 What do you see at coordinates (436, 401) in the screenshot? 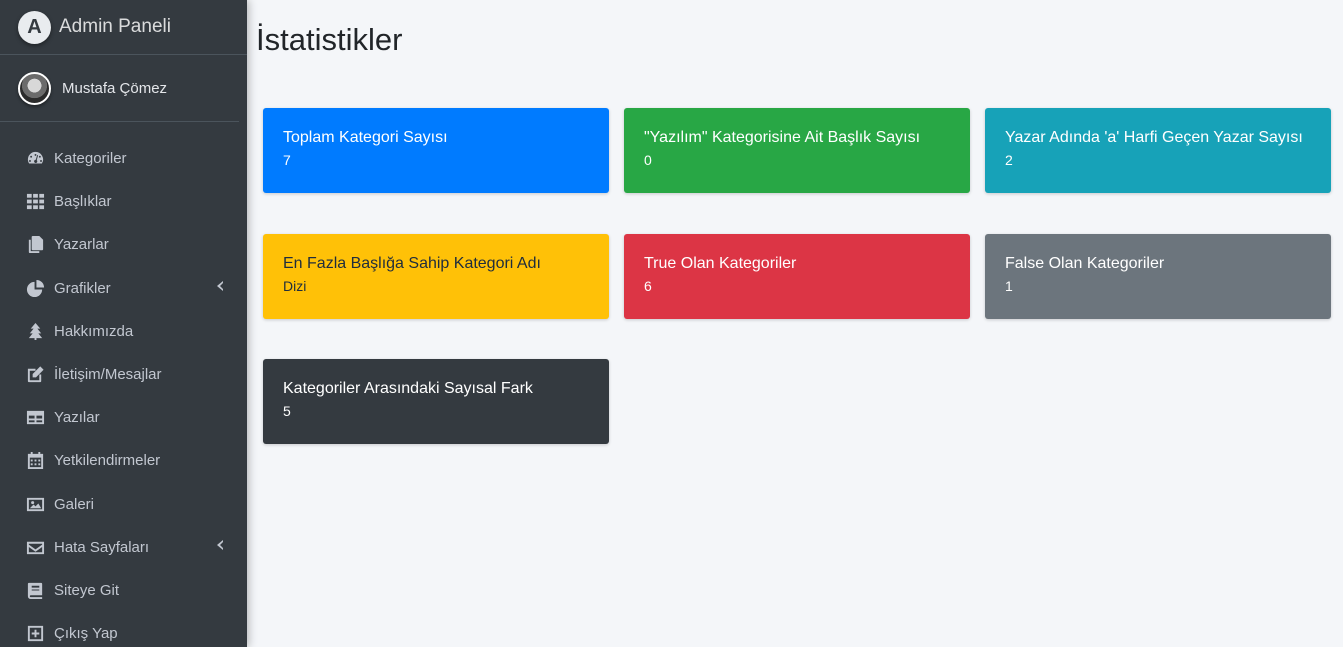
I see `stat-card-category-difference: Kategoriler Arasındaki Sayısal Fark 5` at bounding box center [436, 401].